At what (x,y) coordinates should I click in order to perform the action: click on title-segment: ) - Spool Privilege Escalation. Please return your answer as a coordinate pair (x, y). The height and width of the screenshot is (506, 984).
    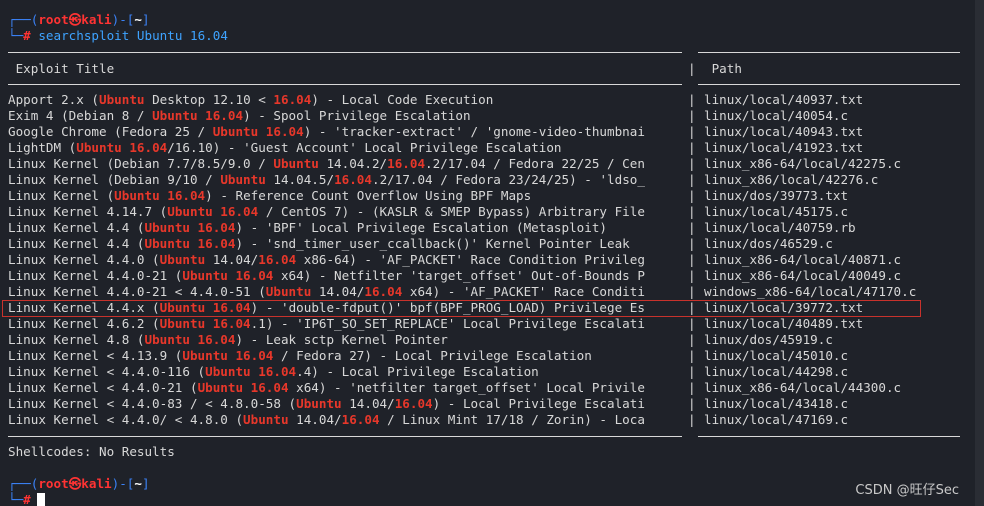
    Looking at the image, I should click on (357, 115).